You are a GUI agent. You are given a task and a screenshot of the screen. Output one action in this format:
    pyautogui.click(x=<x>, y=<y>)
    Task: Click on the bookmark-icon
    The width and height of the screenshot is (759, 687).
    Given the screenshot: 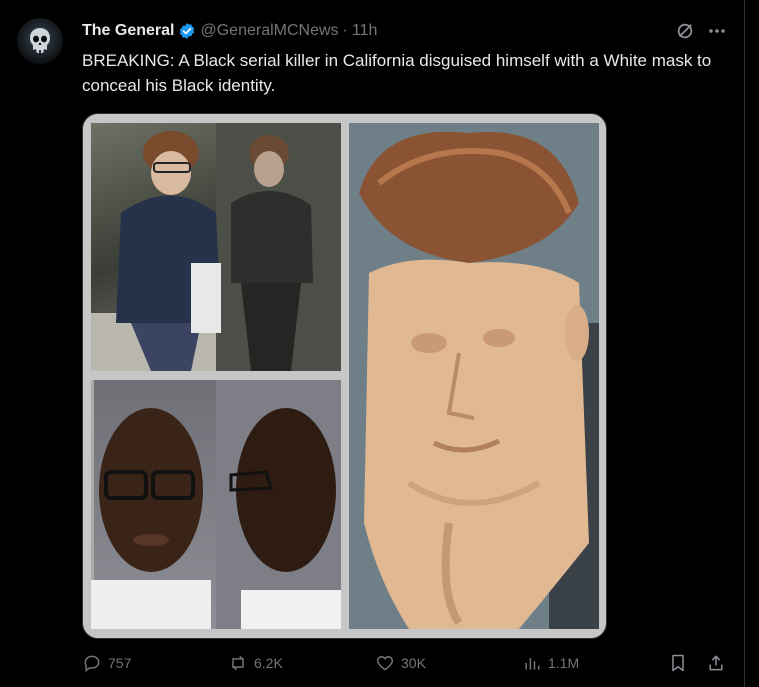 What is the action you would take?
    pyautogui.click(x=678, y=663)
    